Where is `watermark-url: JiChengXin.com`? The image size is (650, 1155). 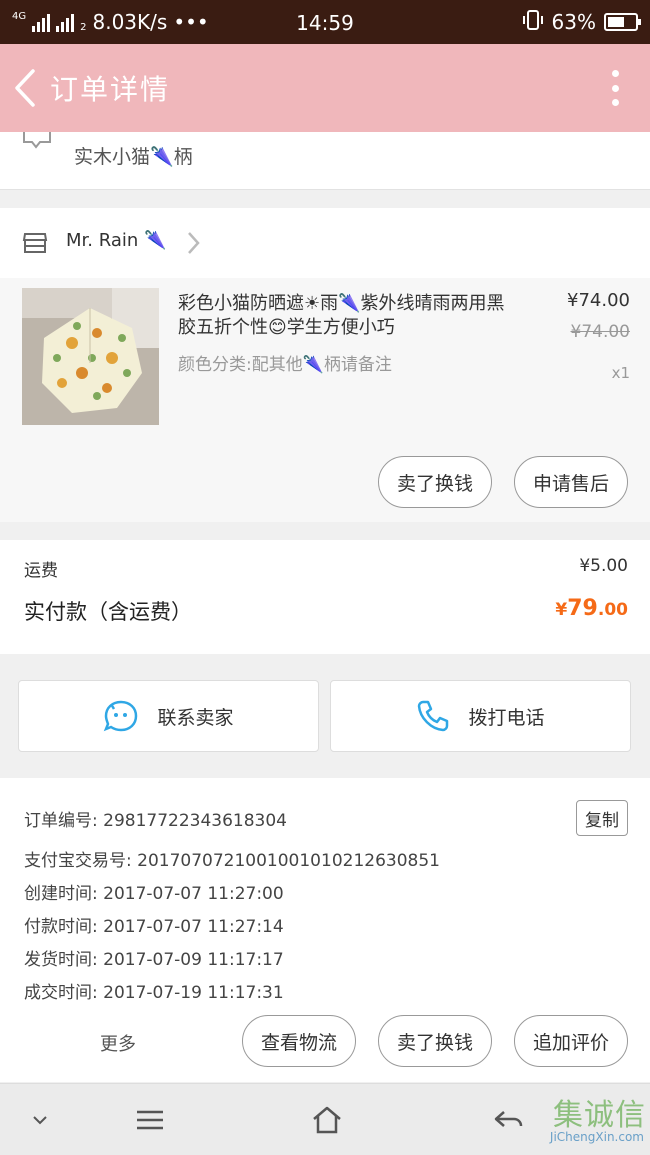 watermark-url: JiChengXin.com is located at coordinates (596, 1137).